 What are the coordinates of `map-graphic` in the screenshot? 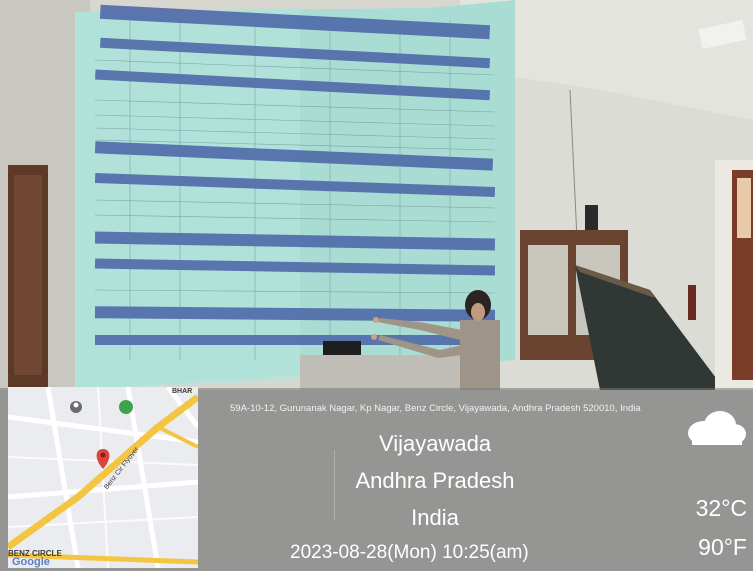 It's located at (103, 477).